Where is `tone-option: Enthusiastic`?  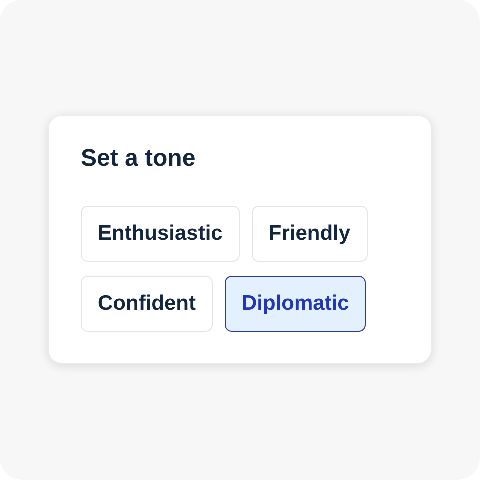
tone-option: Enthusiastic is located at coordinates (160, 234).